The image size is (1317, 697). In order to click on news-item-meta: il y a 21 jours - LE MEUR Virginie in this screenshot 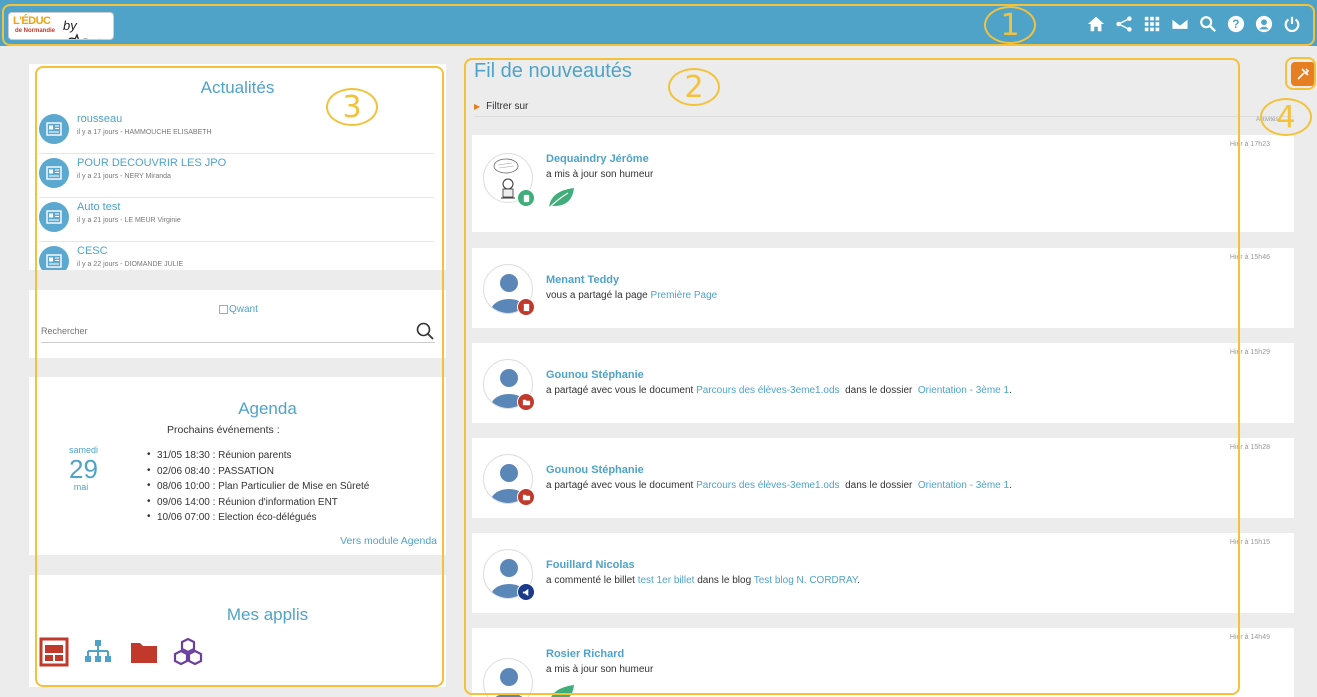, I will do `click(129, 220)`.